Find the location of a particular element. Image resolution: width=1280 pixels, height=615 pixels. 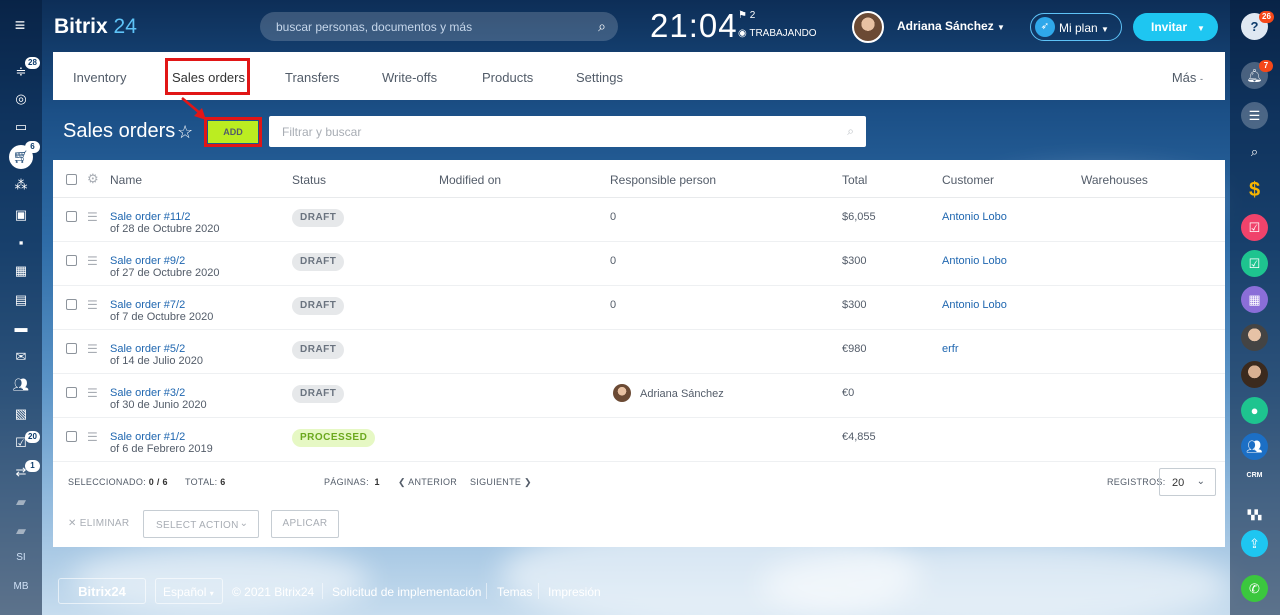

records-per-page-select: 20 ⌄ is located at coordinates (1187, 482).